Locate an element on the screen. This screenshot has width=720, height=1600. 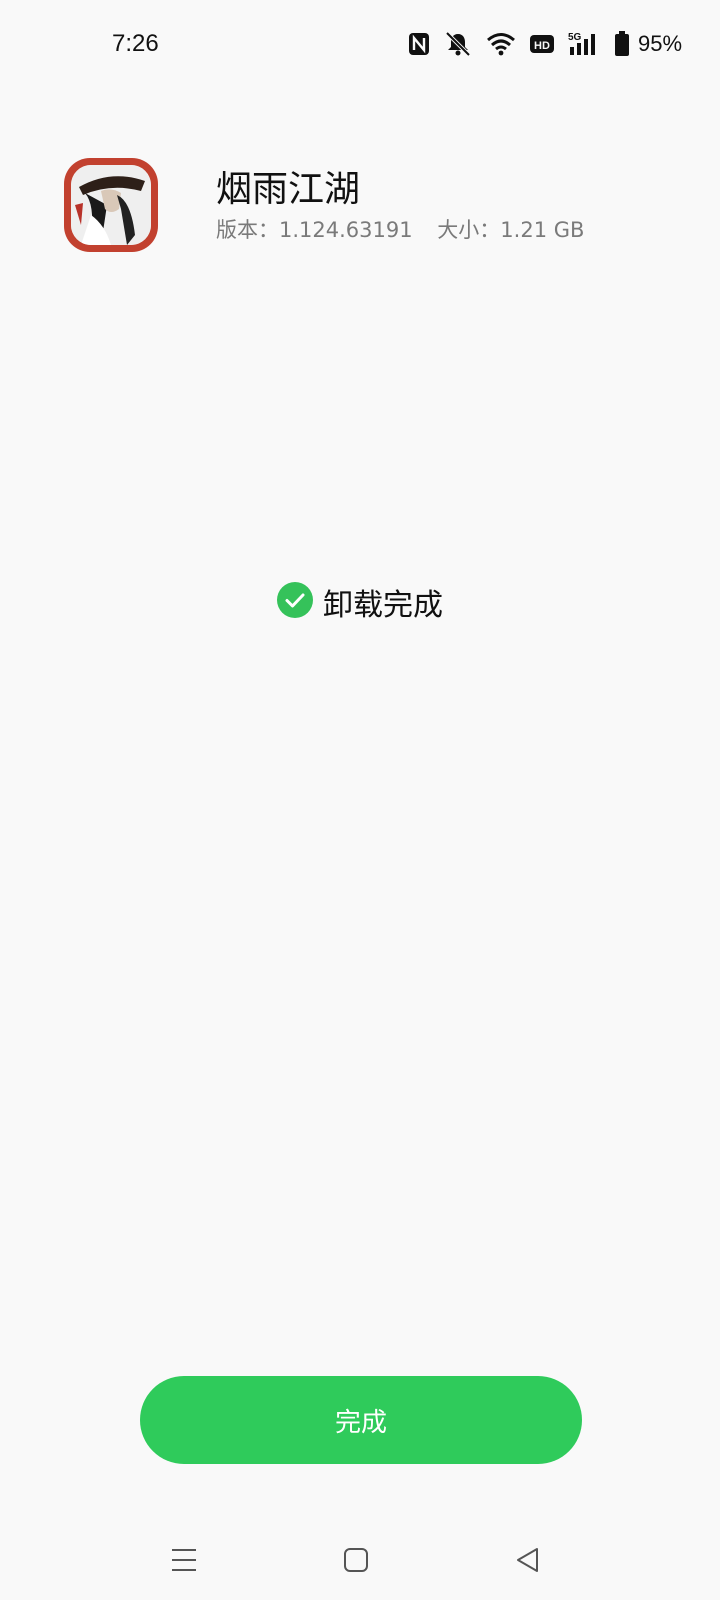
status-icons: HD 5G 95% is located at coordinates (545, 44).